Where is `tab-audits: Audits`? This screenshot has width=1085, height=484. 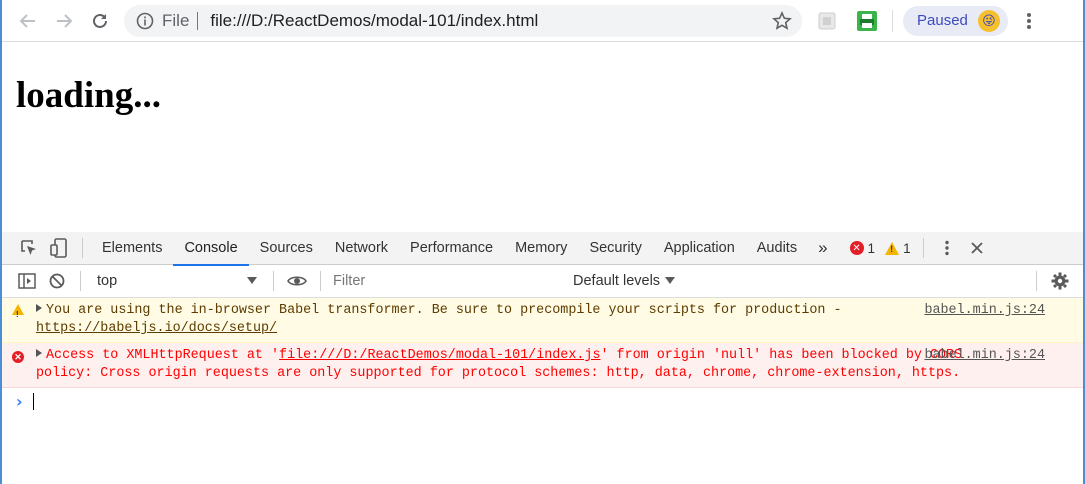
tab-audits: Audits is located at coordinates (777, 248).